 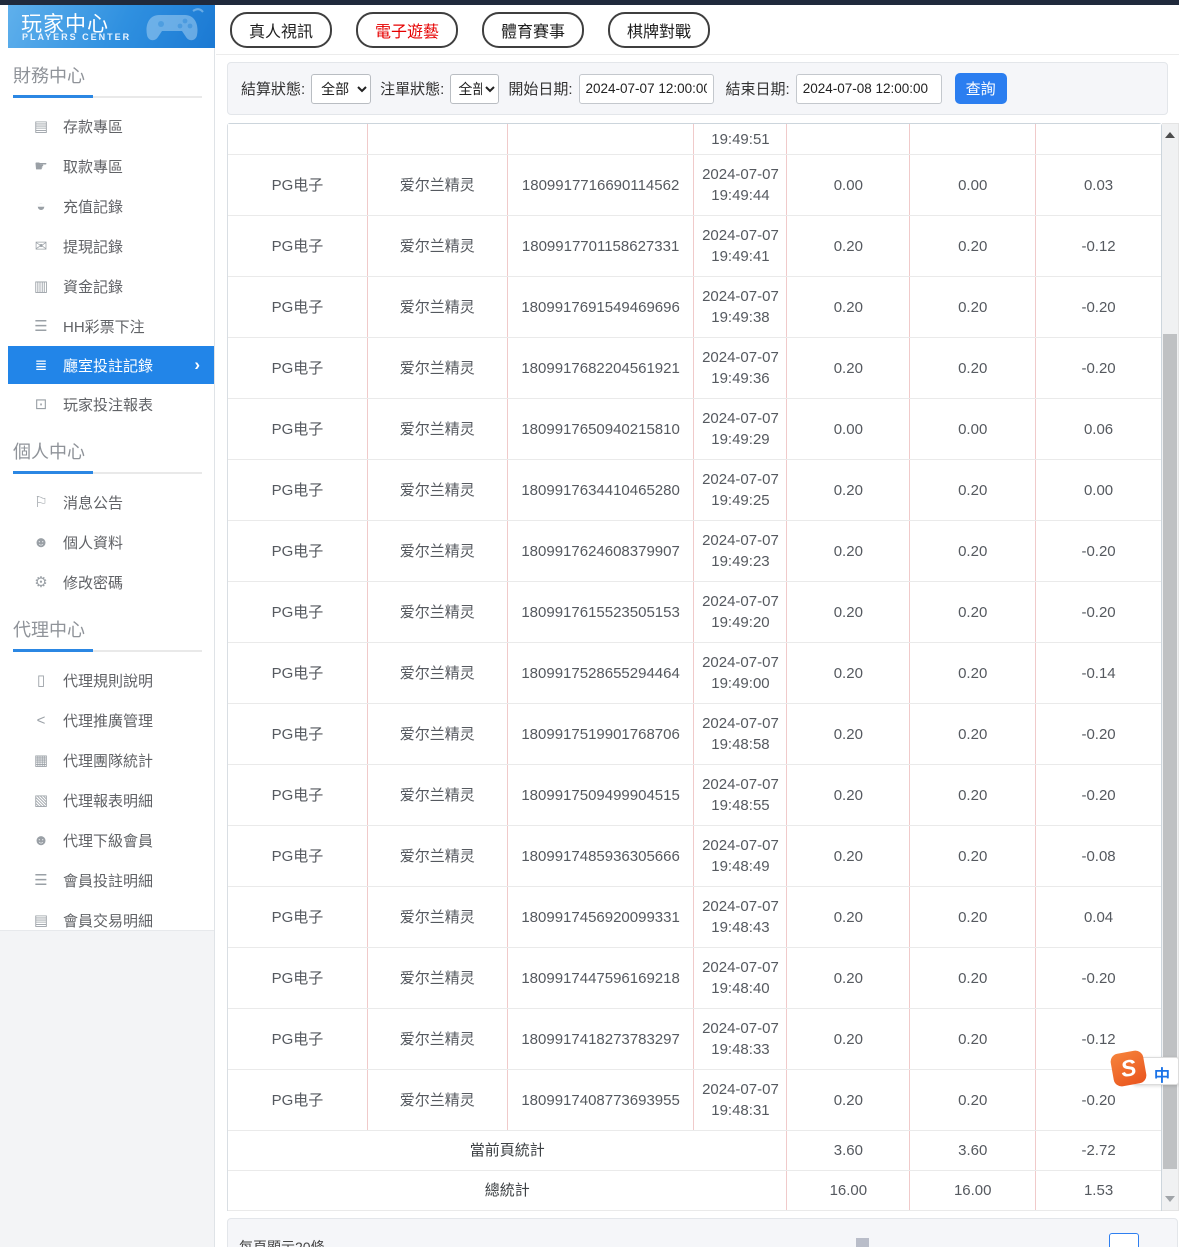 What do you see at coordinates (111, 126) in the screenshot?
I see `sidebar-item-deposit-area: ▤ 存款專區` at bounding box center [111, 126].